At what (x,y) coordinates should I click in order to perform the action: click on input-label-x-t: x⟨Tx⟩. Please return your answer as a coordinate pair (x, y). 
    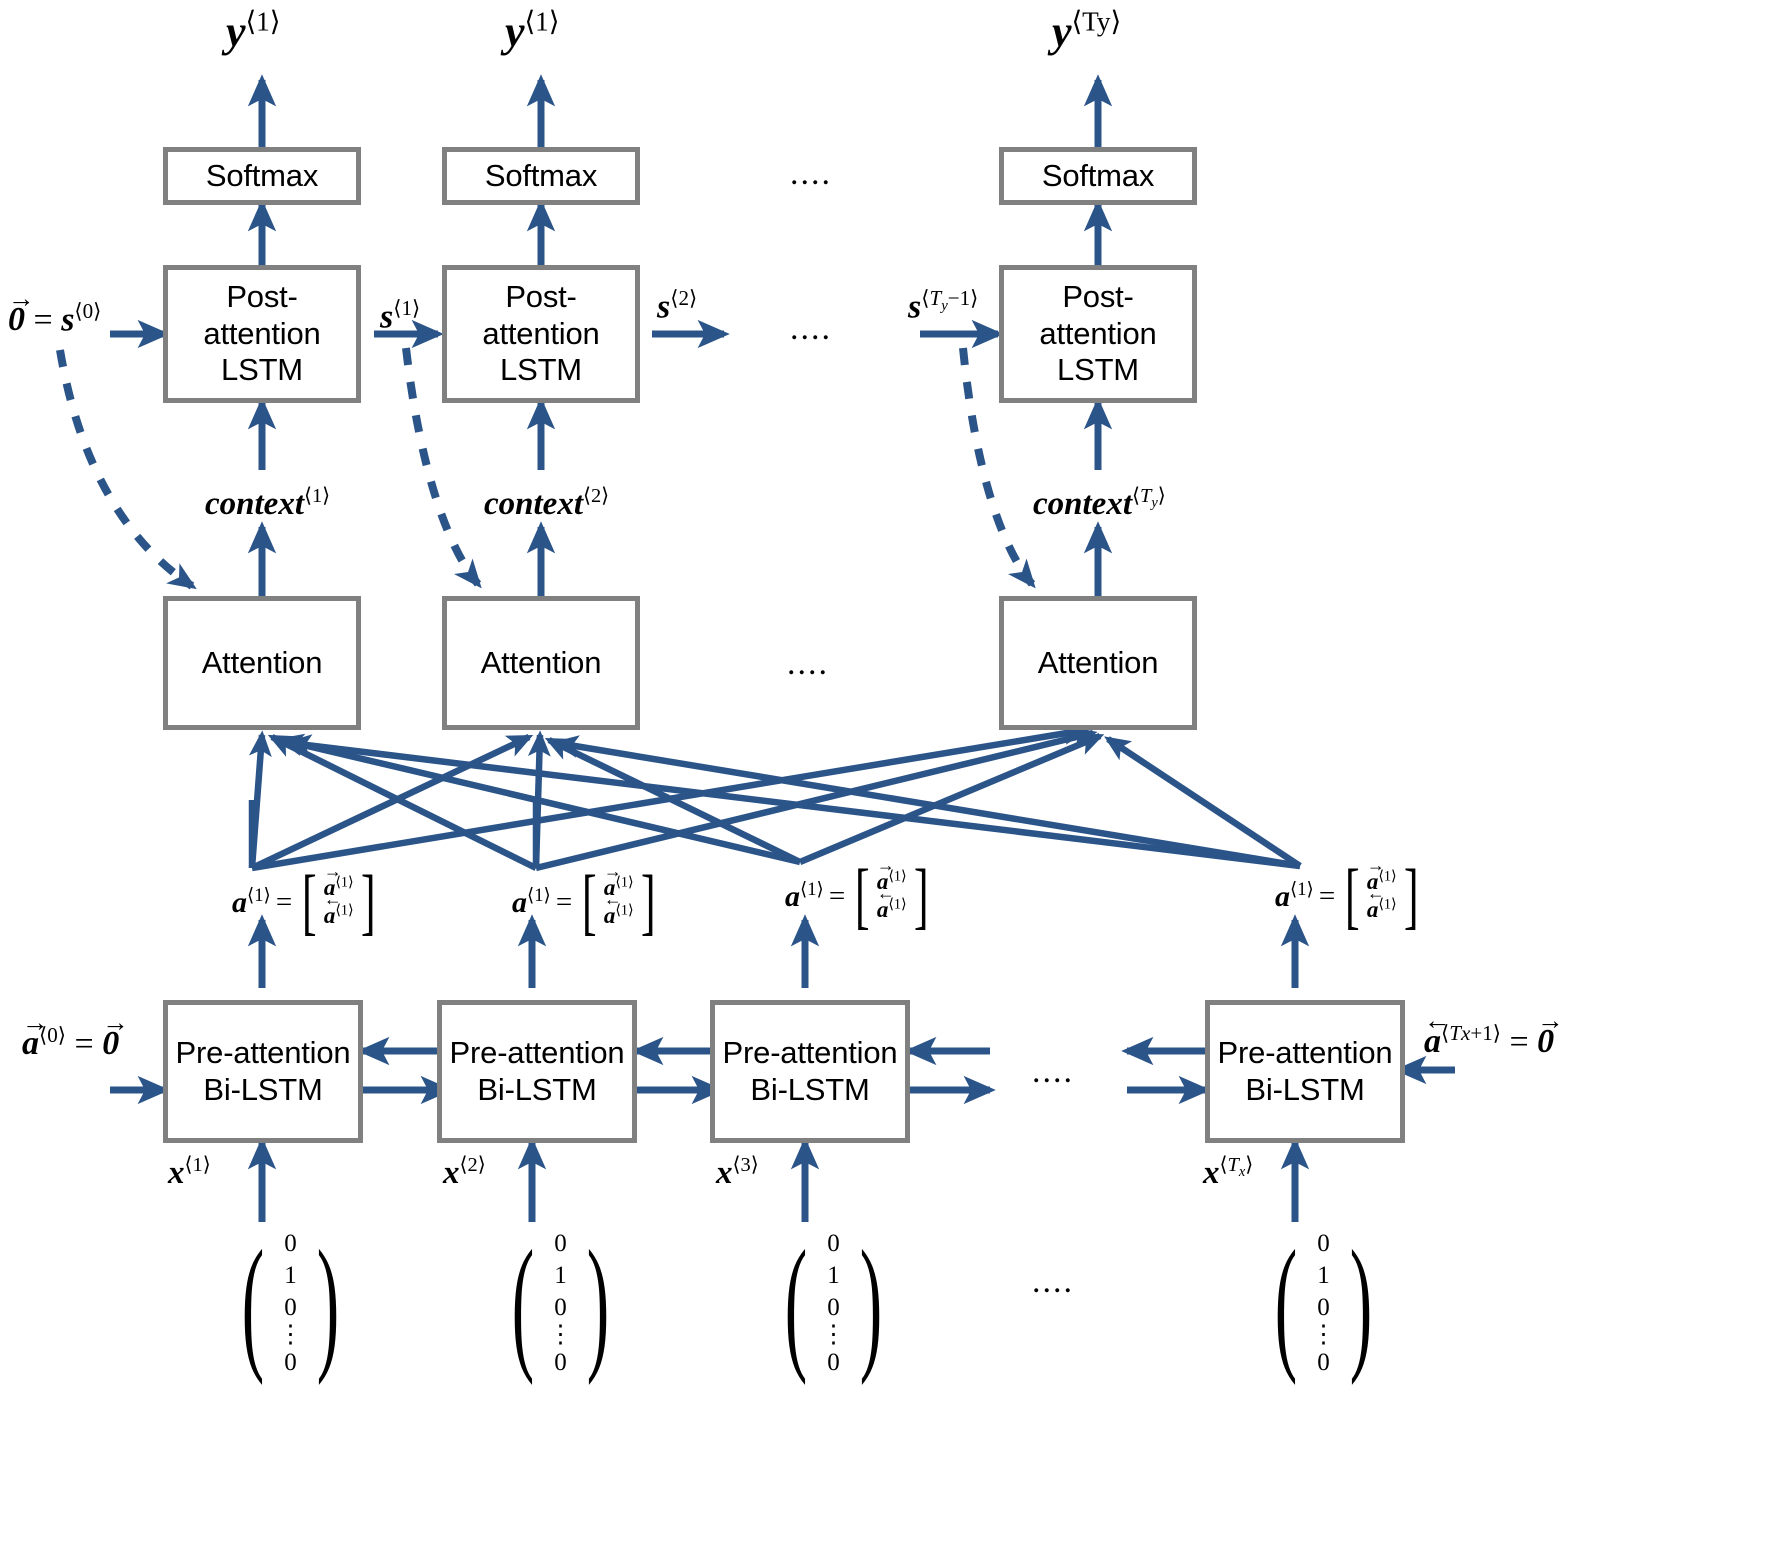
    Looking at the image, I should click on (1228, 1172).